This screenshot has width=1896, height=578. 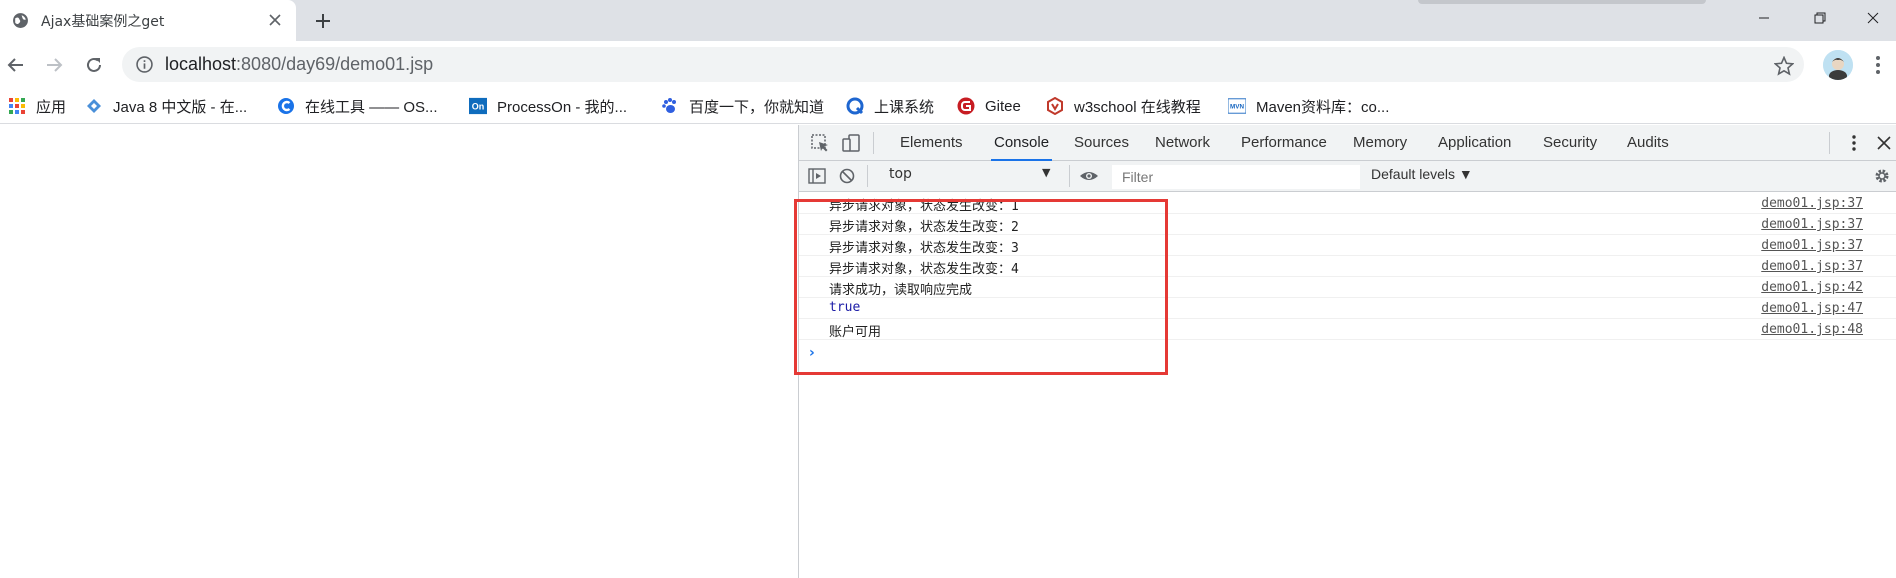 I want to click on source-link: demo01.jsp:48, so click(x=1812, y=329).